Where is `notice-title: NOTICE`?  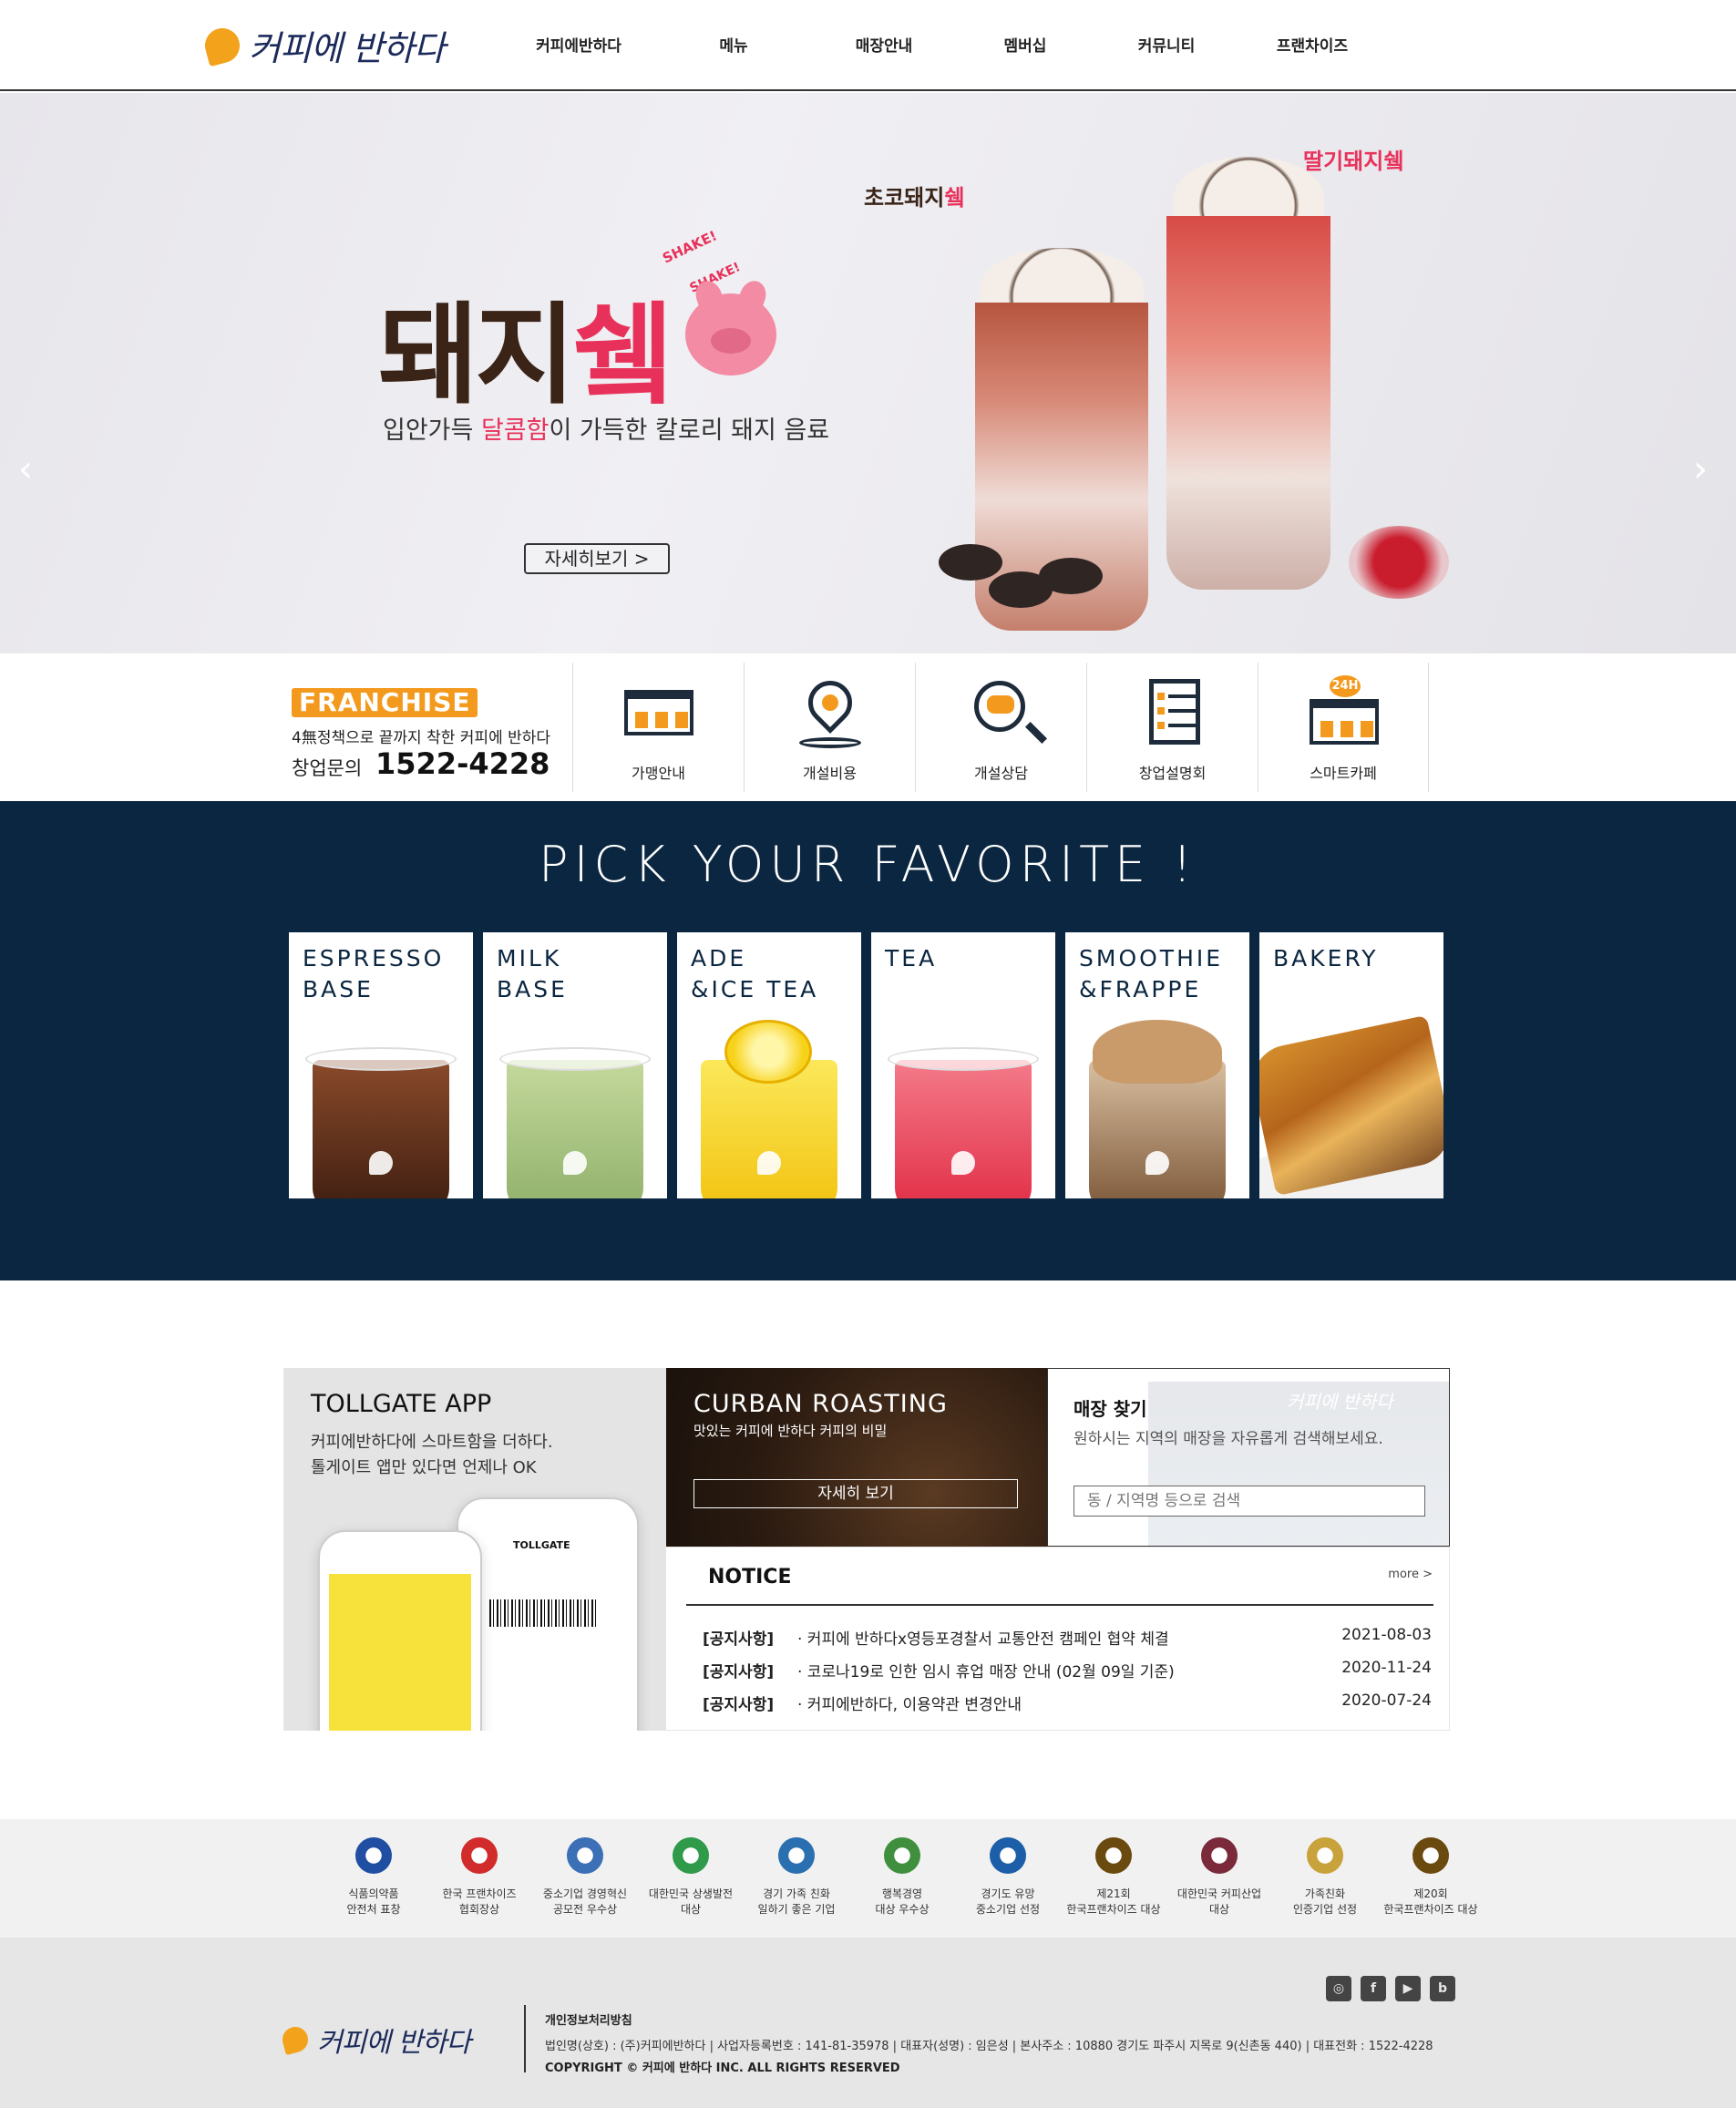 notice-title: NOTICE is located at coordinates (750, 1577).